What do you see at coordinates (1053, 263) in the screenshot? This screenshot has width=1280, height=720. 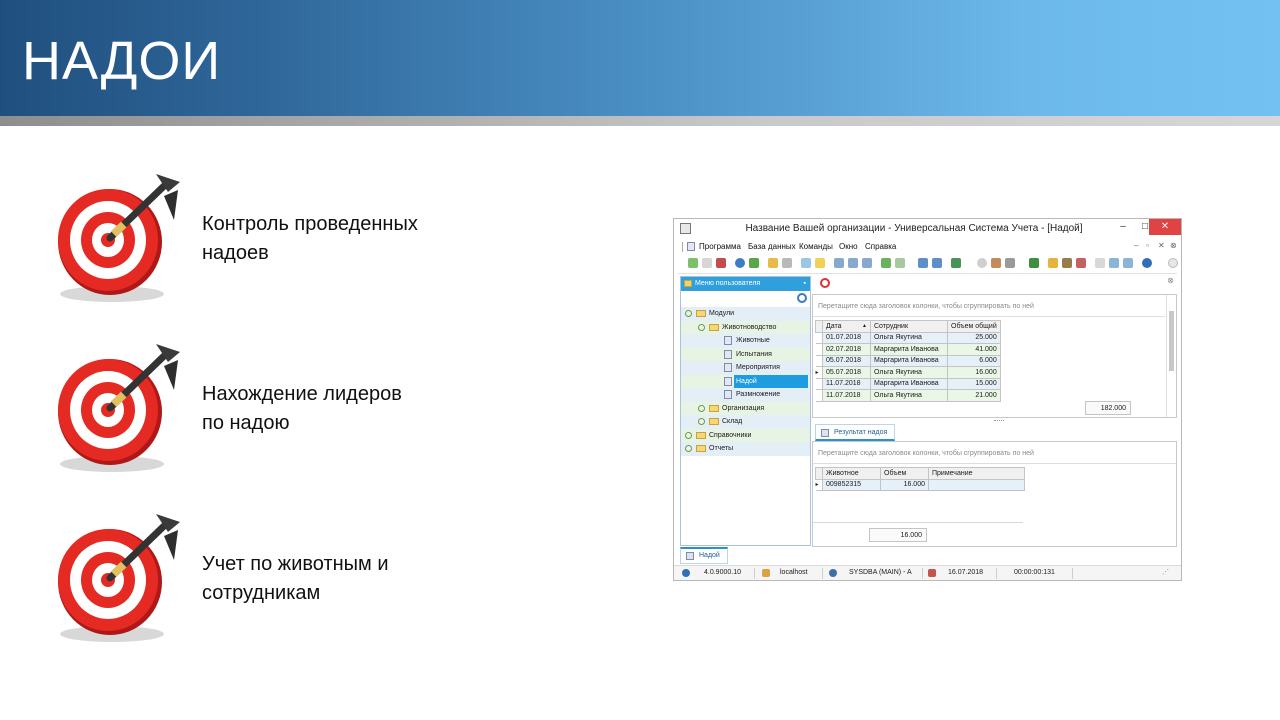 I see `lock-icon` at bounding box center [1053, 263].